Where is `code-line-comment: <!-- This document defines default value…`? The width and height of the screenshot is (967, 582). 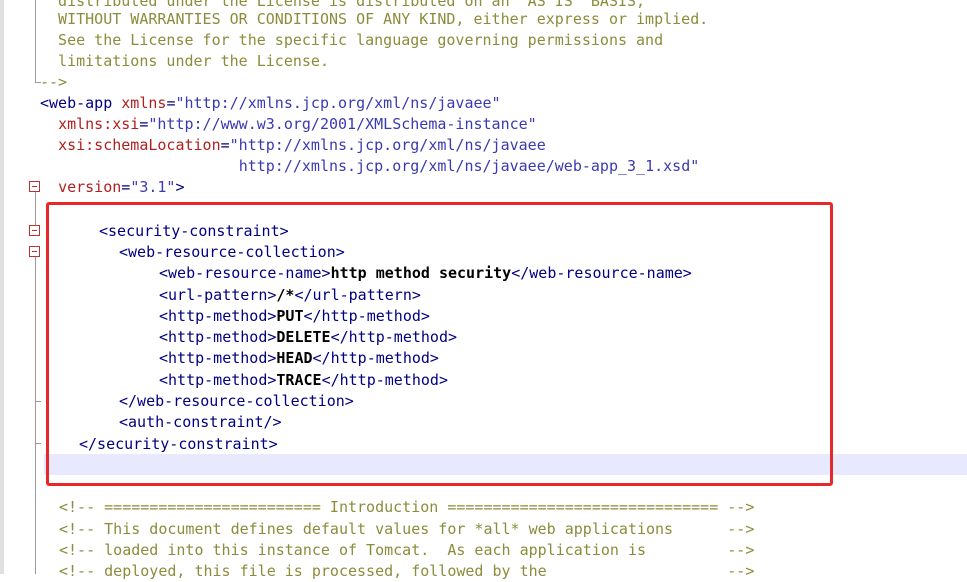 code-line-comment: <!-- This document defines default value… is located at coordinates (407, 529).